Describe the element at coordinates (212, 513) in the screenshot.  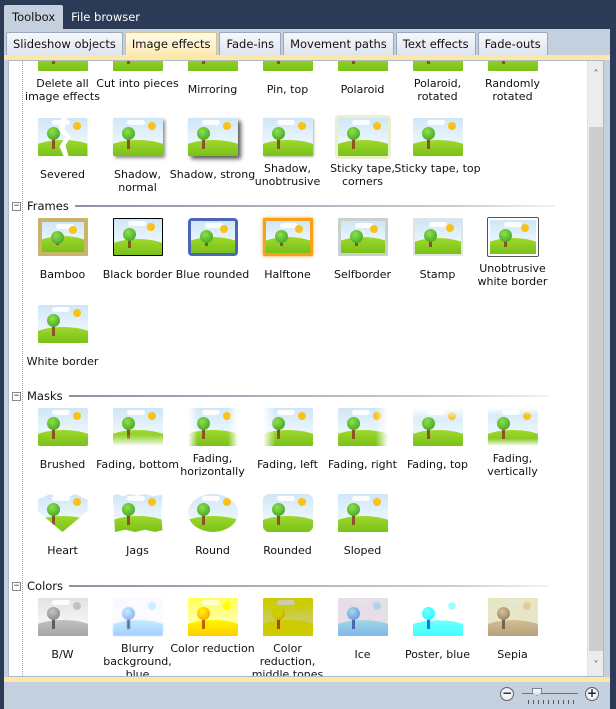
I see `round-mask-icon` at that location.